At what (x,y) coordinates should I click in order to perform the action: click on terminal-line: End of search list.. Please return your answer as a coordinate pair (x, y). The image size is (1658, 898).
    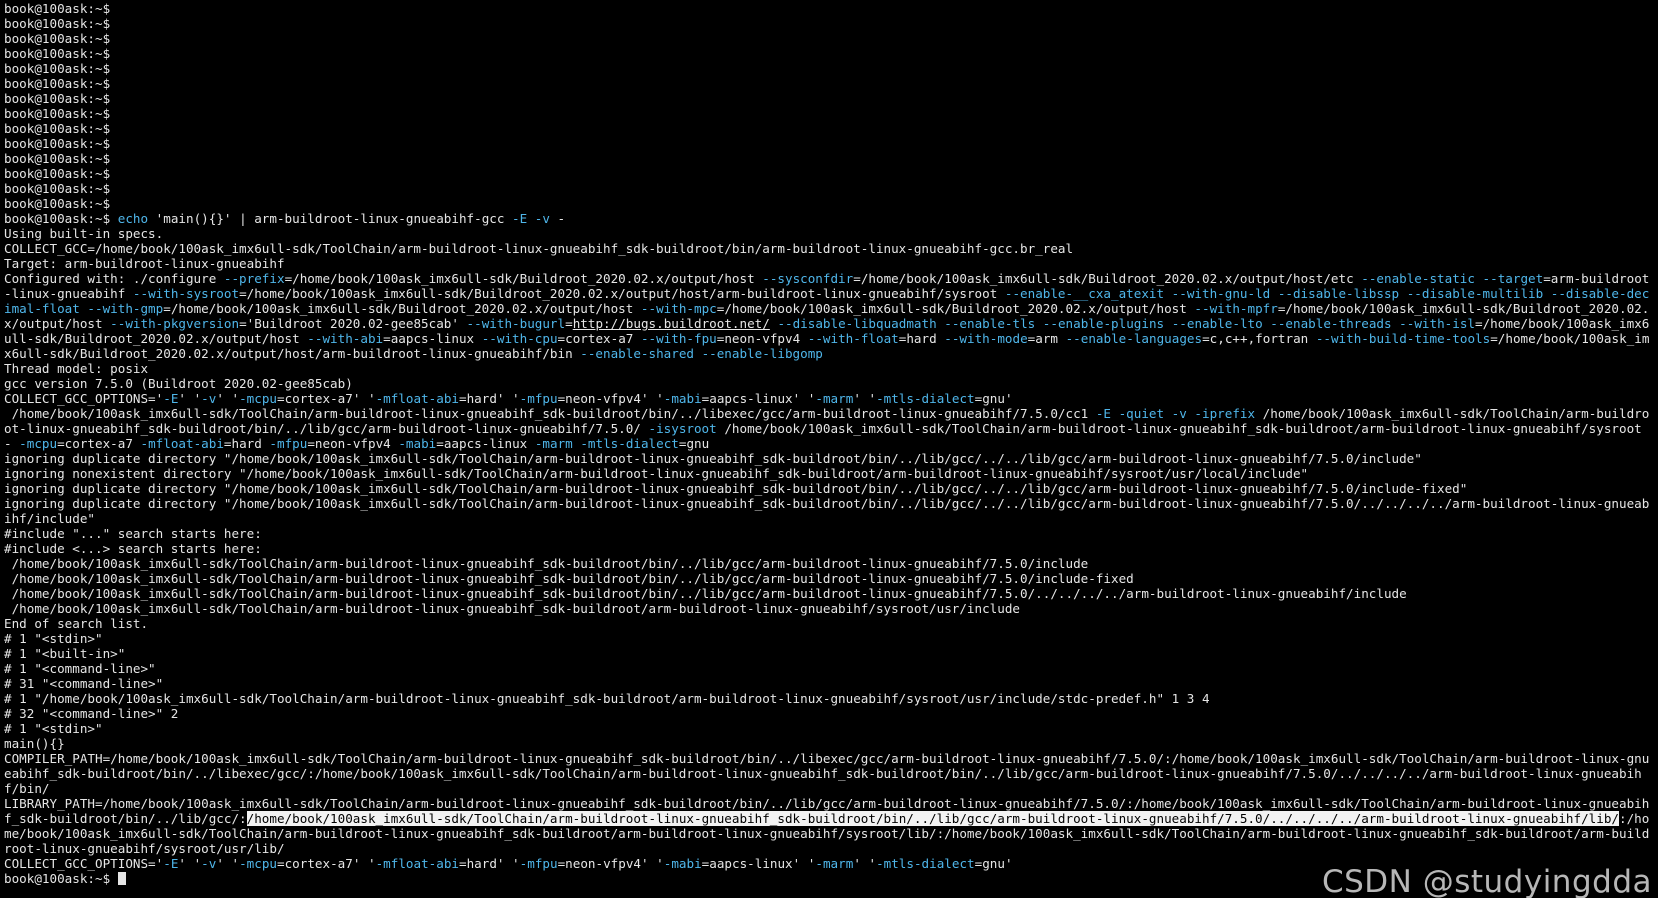
    Looking at the image, I should click on (829, 623).